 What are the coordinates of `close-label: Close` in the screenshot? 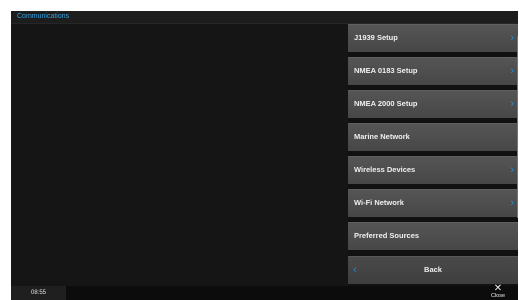 It's located at (498, 296).